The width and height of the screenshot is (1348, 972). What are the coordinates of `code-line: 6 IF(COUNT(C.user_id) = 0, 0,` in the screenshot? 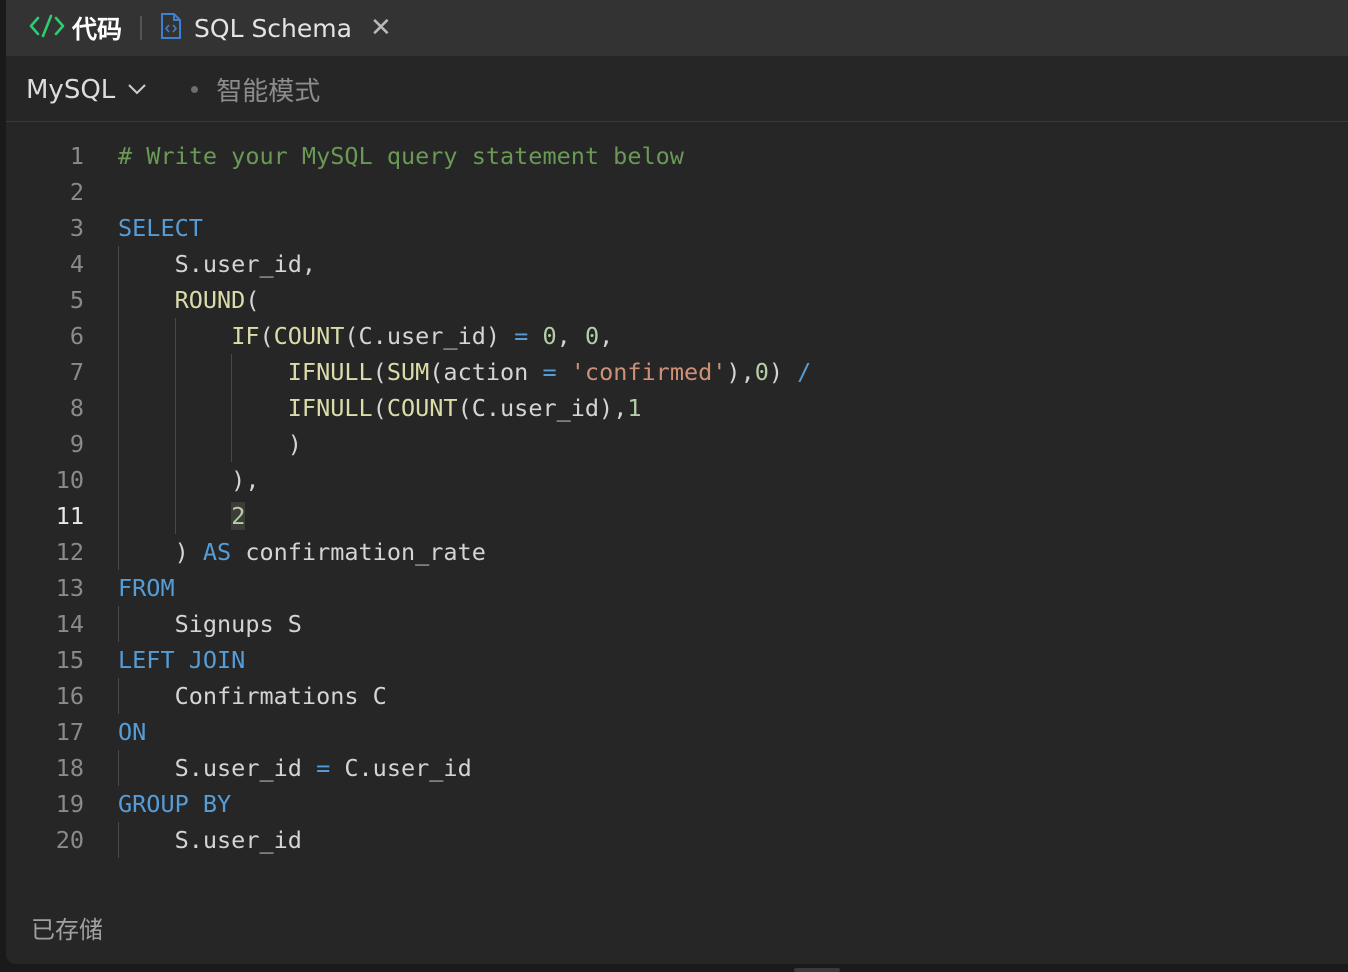 It's located at (677, 336).